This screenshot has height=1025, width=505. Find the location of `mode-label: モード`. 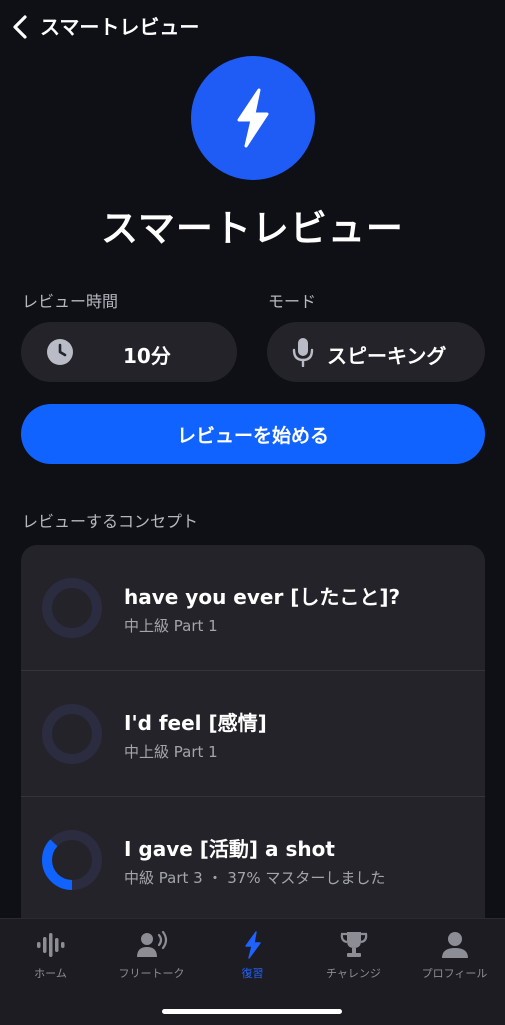

mode-label: モード is located at coordinates (292, 301).